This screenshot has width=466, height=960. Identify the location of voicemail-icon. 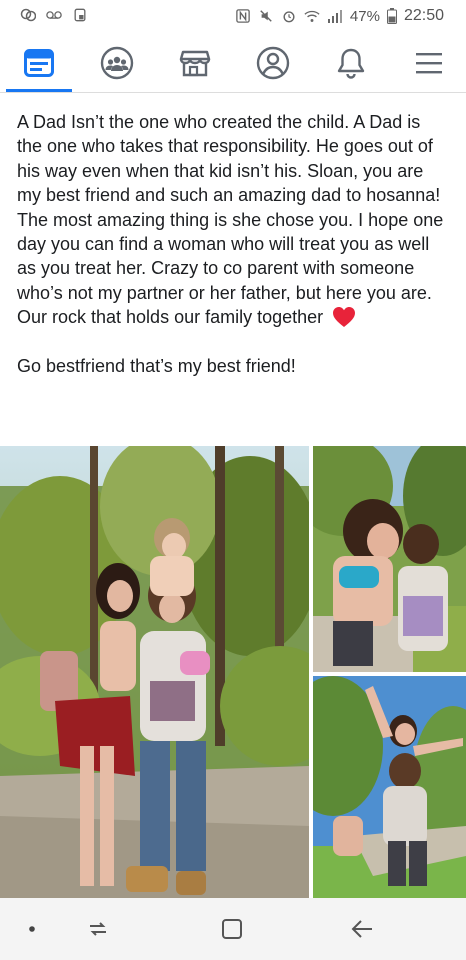
(54, 15).